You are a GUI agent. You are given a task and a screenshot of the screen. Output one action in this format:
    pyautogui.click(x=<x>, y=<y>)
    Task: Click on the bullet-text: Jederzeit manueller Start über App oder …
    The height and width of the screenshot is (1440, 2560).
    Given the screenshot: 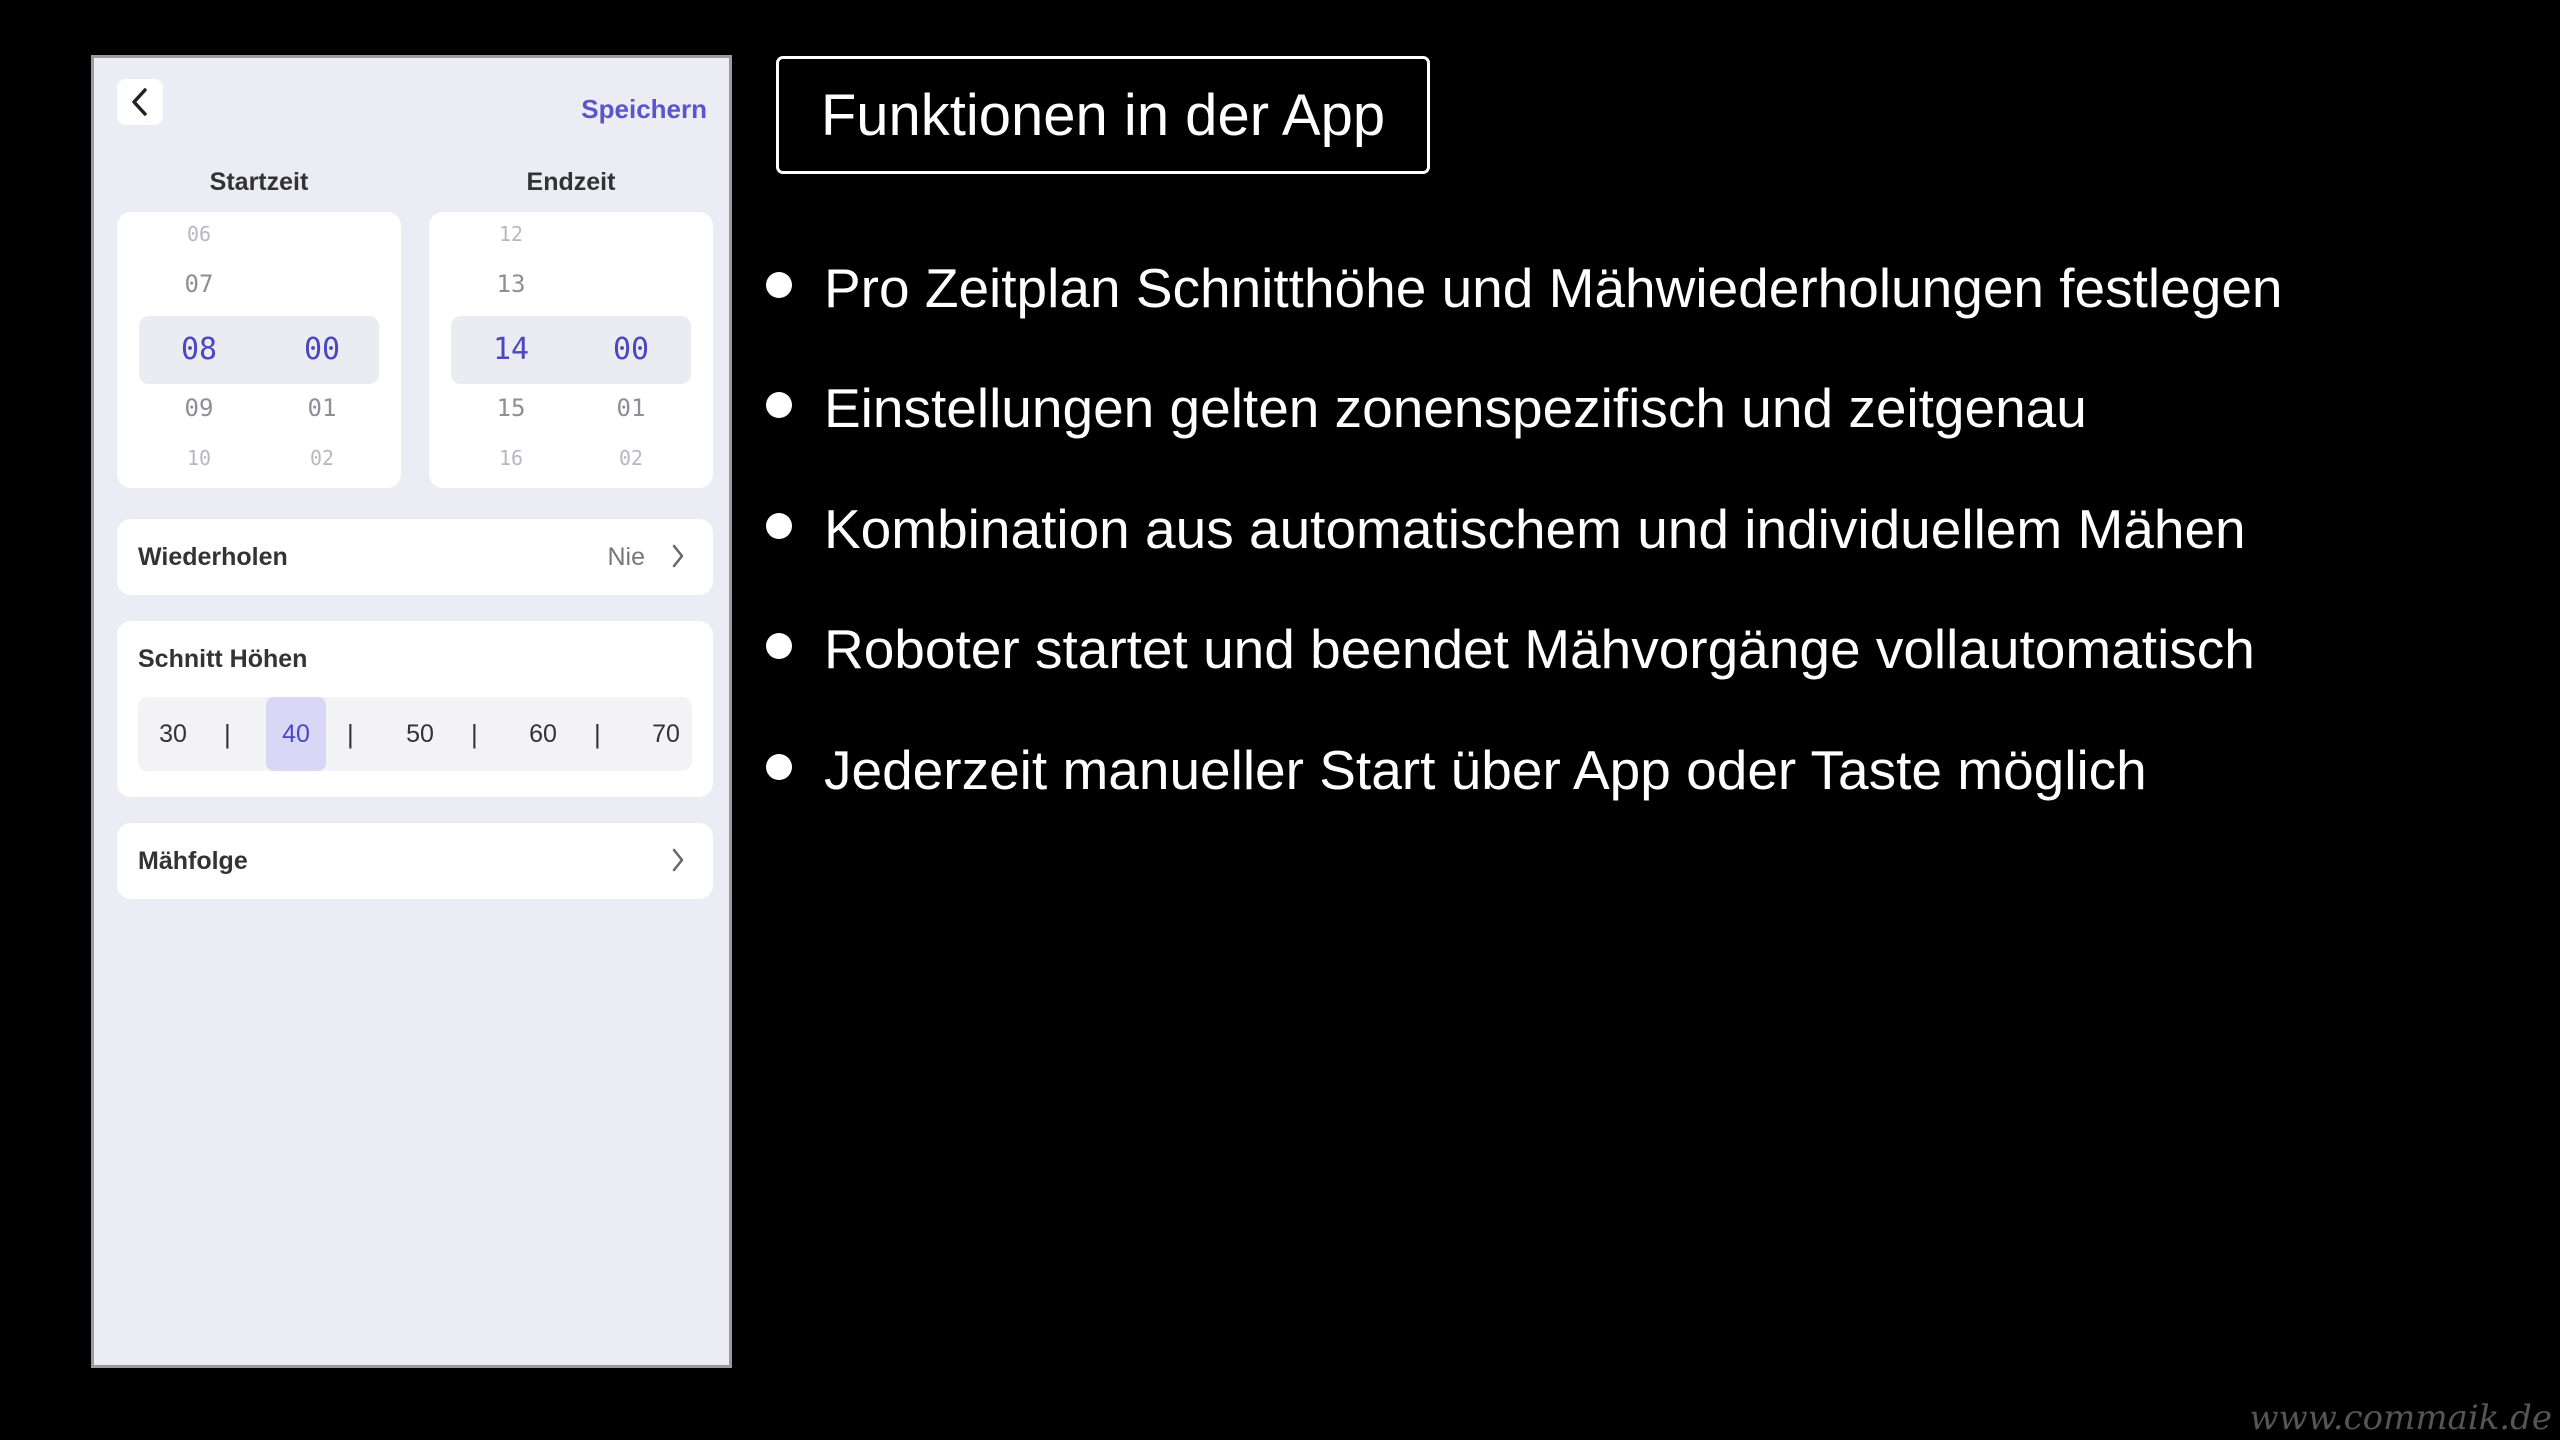 What is the action you would take?
    pyautogui.click(x=1485, y=770)
    